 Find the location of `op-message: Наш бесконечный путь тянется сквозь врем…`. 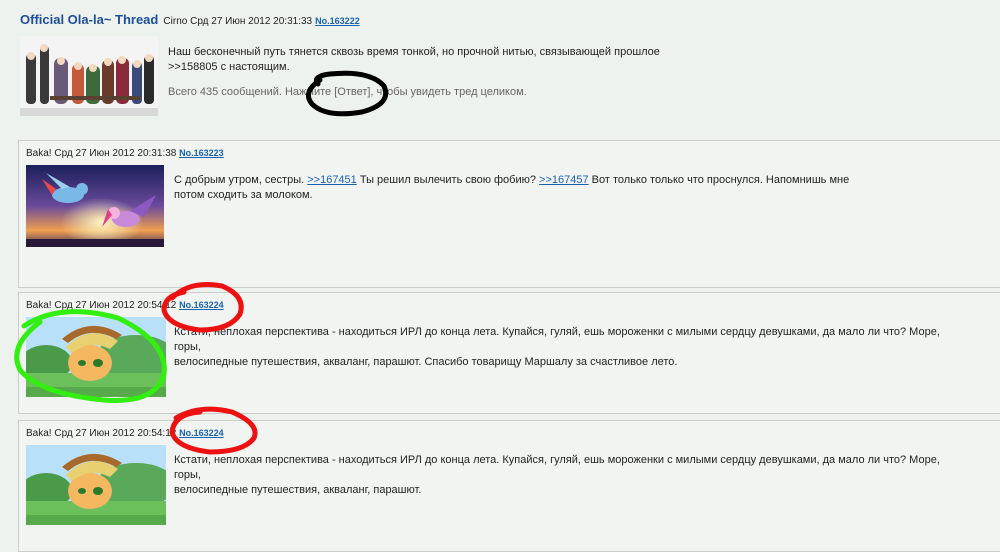

op-message: Наш бесконечный путь тянется сквозь врем… is located at coordinates (448, 60).